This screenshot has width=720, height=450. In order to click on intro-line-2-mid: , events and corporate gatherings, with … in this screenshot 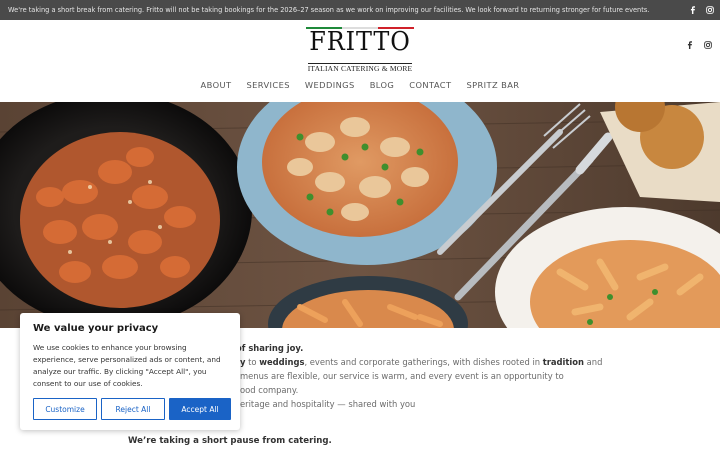, I will do `click(423, 362)`.